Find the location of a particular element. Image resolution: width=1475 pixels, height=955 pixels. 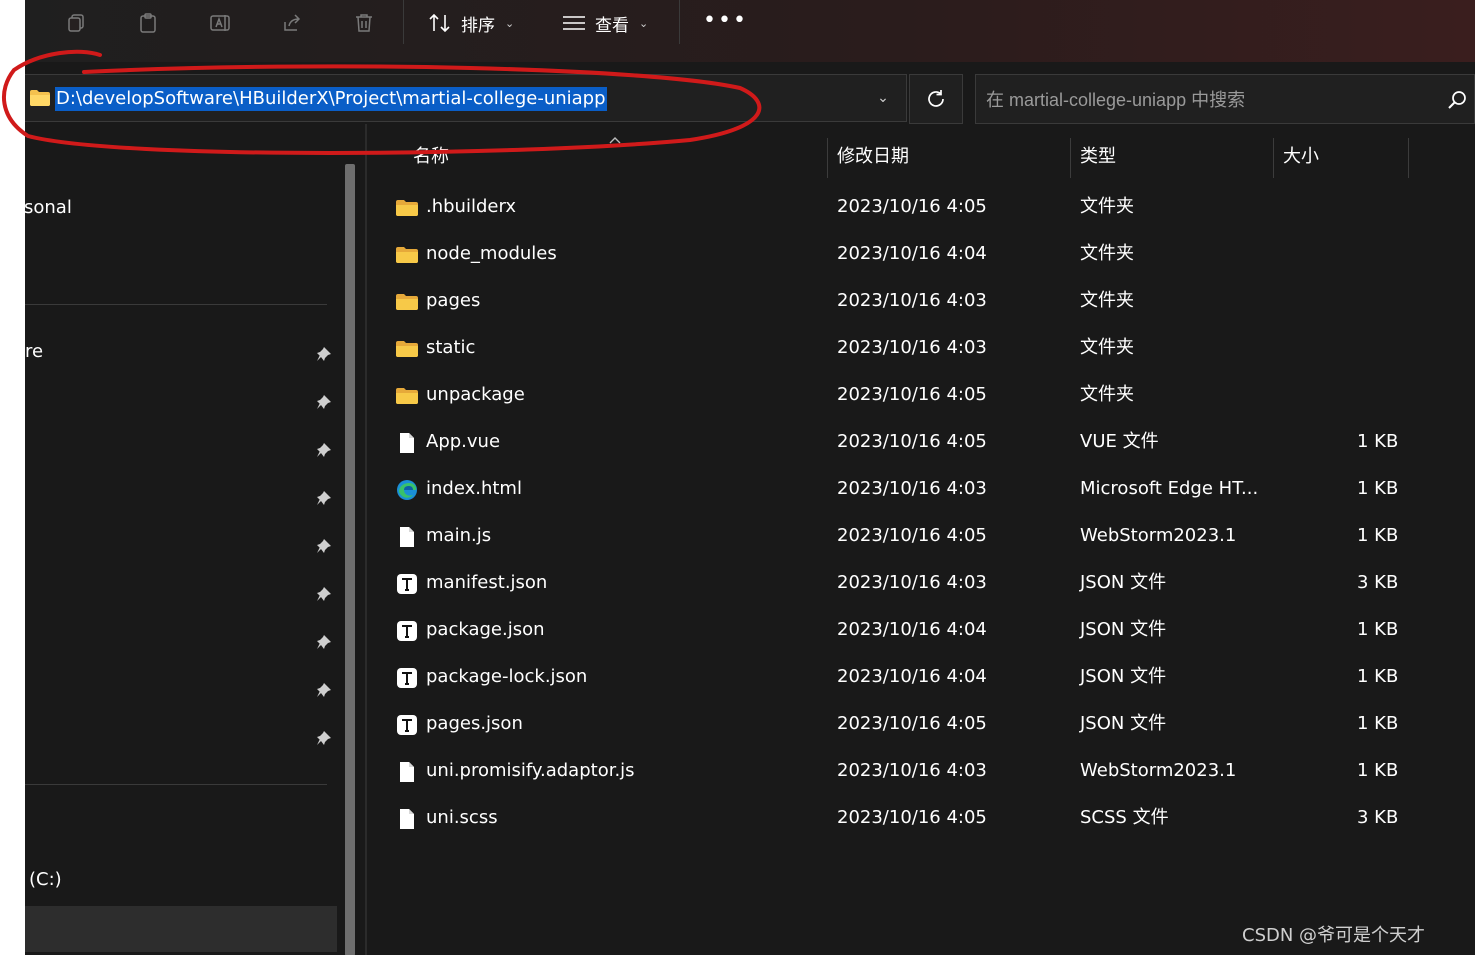

file-row: .hbuilderx 2023/10/16 4:05 文件夹 is located at coordinates (921, 207).